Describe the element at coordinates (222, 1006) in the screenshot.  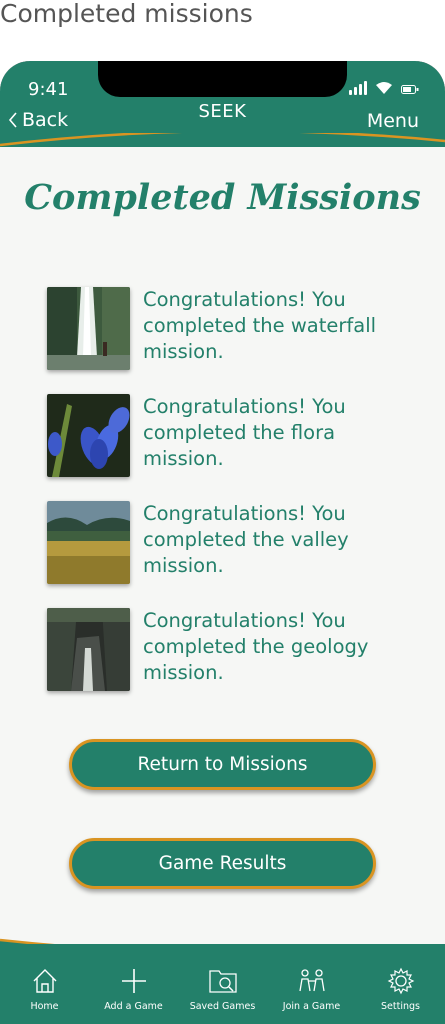
I see `tab-label: Saved Games` at that location.